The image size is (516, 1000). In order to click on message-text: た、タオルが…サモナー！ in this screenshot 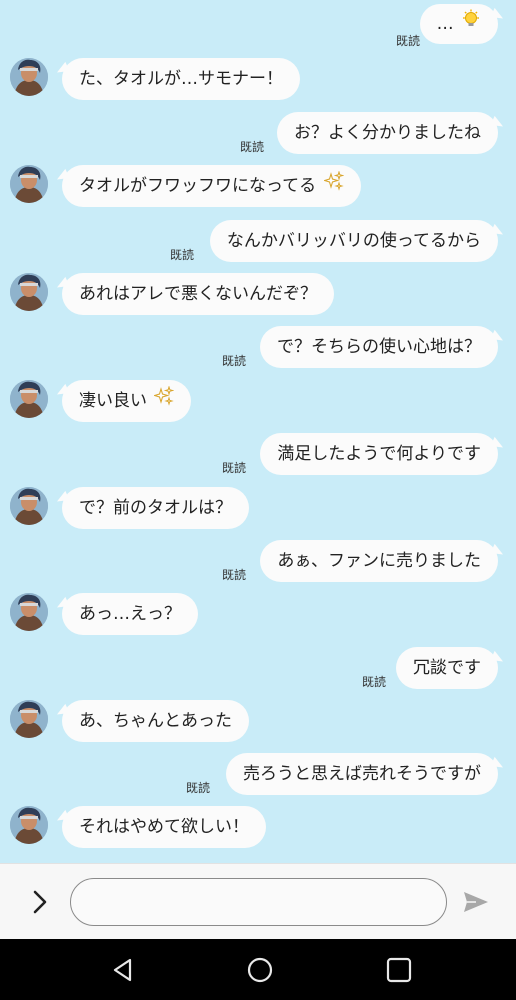, I will do `click(181, 79)`.